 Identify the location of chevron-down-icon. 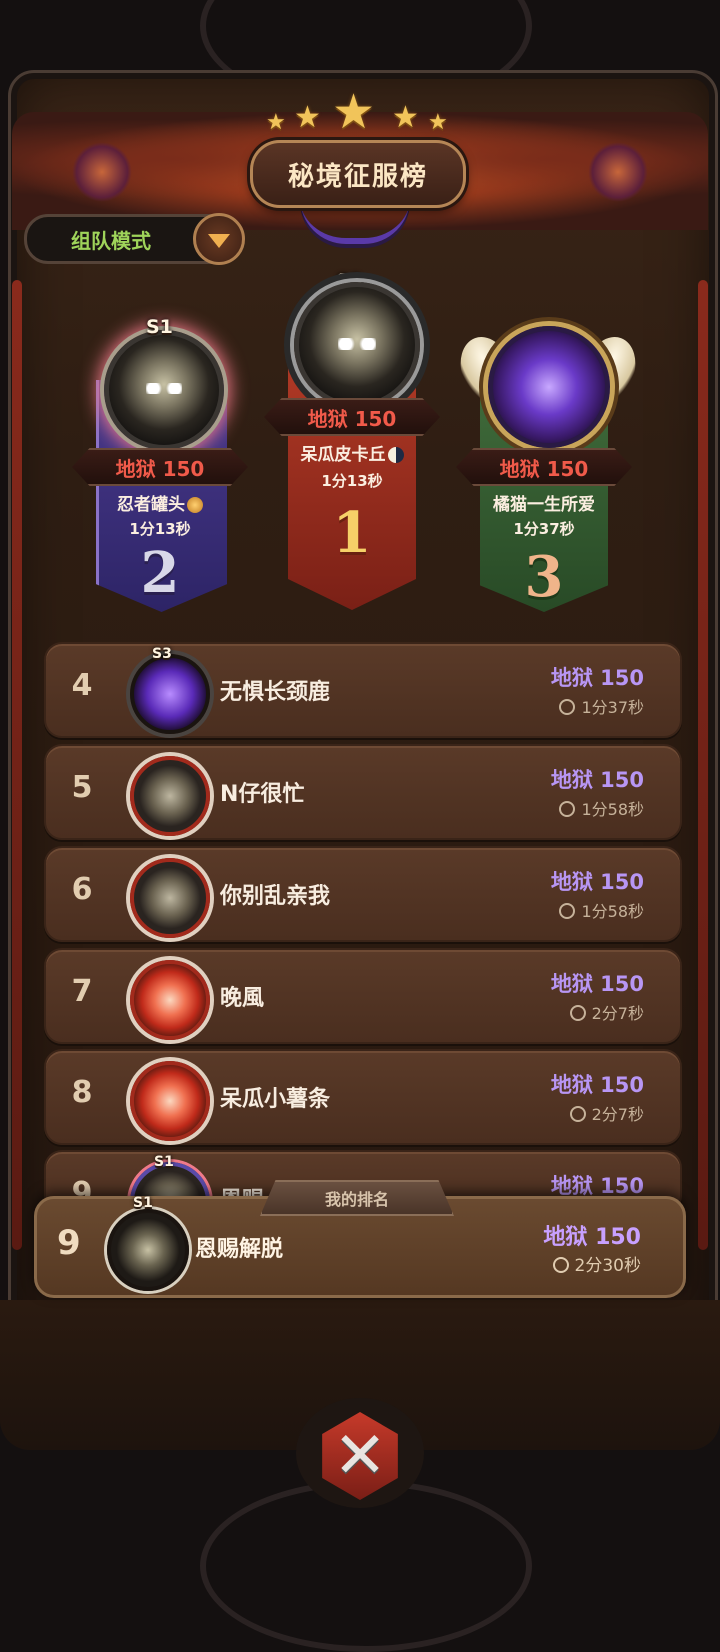
(219, 241).